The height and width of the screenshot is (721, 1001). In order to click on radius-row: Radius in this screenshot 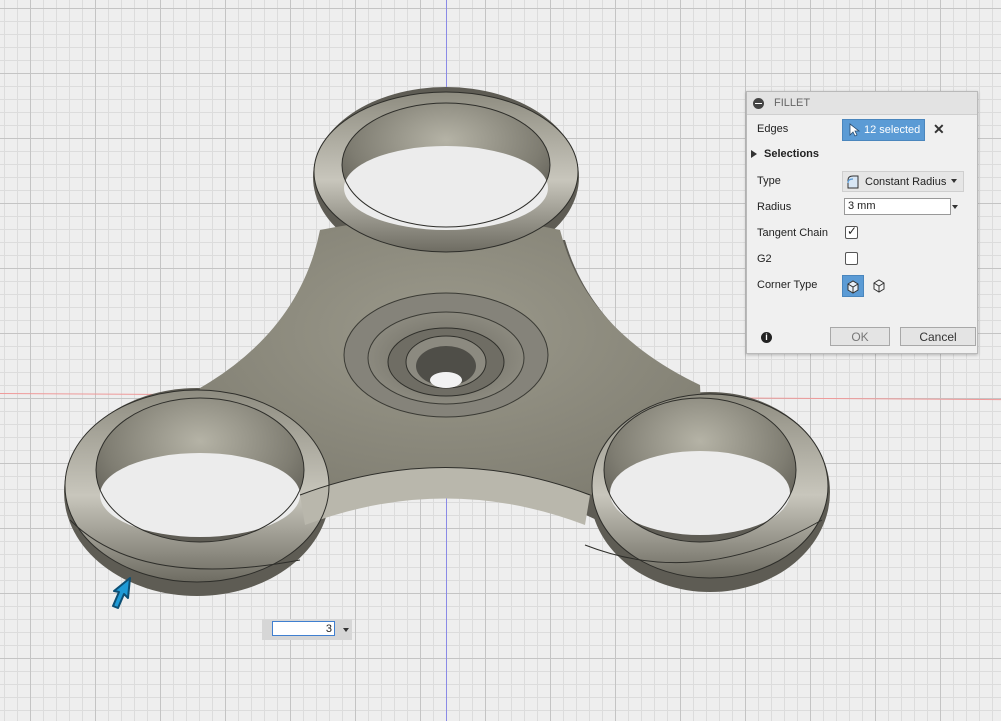, I will do `click(774, 207)`.